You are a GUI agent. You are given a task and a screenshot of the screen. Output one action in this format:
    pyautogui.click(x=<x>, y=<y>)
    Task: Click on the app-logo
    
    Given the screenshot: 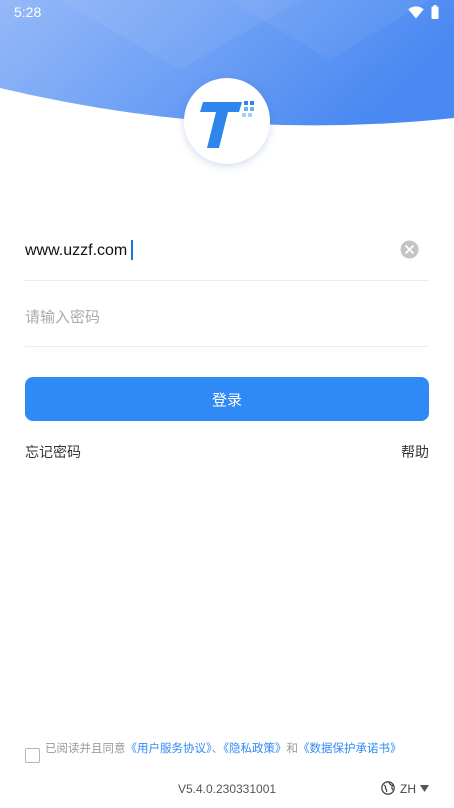 What is the action you would take?
    pyautogui.click(x=227, y=121)
    